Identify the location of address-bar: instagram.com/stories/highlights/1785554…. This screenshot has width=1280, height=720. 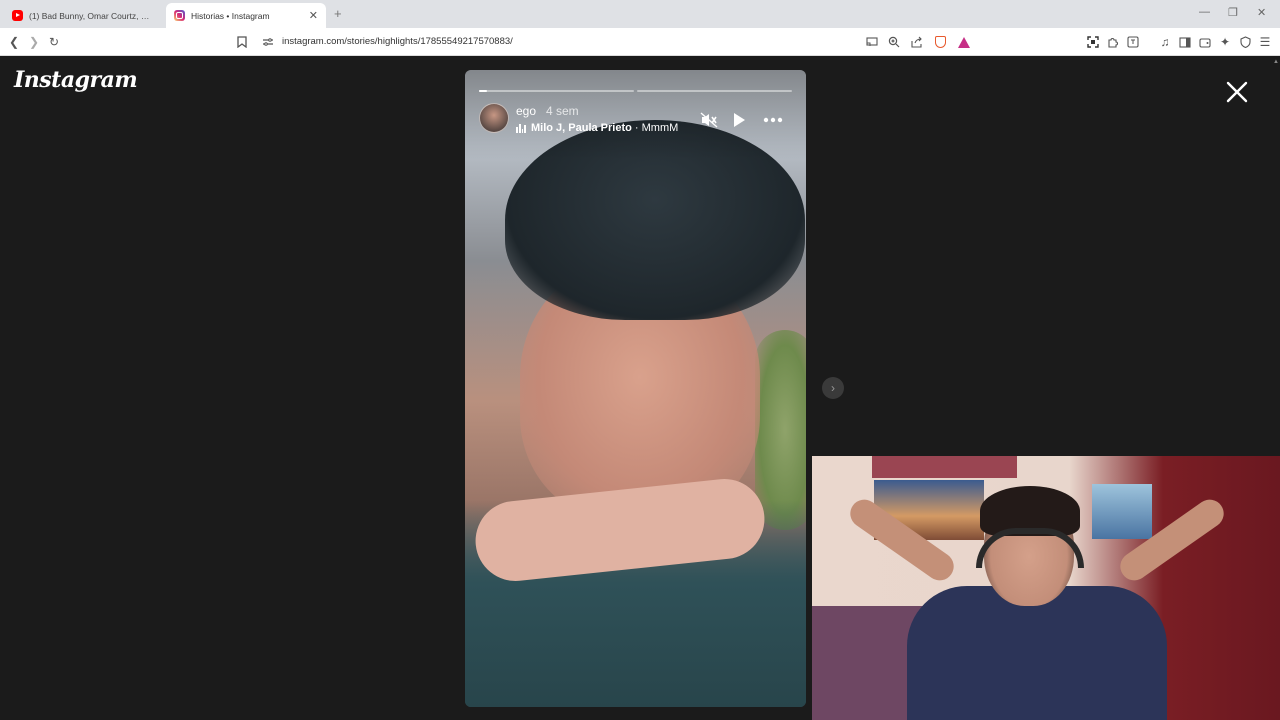
(397, 41).